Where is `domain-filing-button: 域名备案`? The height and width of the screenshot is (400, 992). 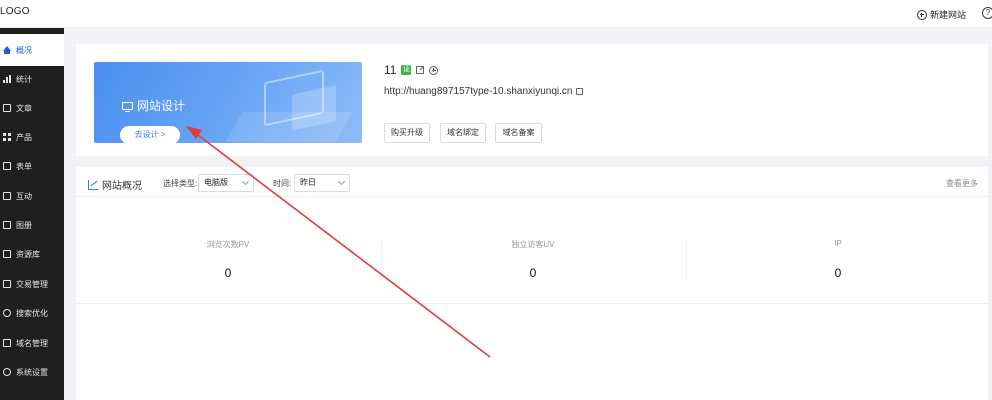 domain-filing-button: 域名备案 is located at coordinates (518, 133).